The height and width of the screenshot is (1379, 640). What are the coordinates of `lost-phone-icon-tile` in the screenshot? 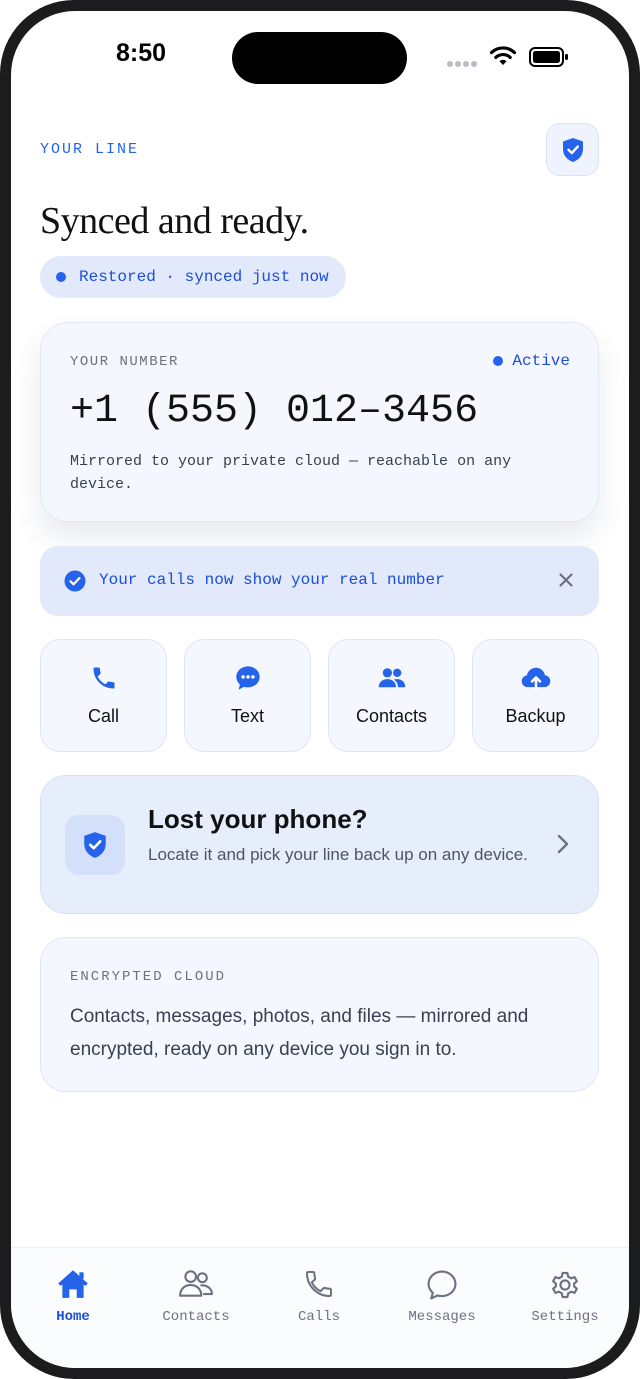 It's located at (95, 845).